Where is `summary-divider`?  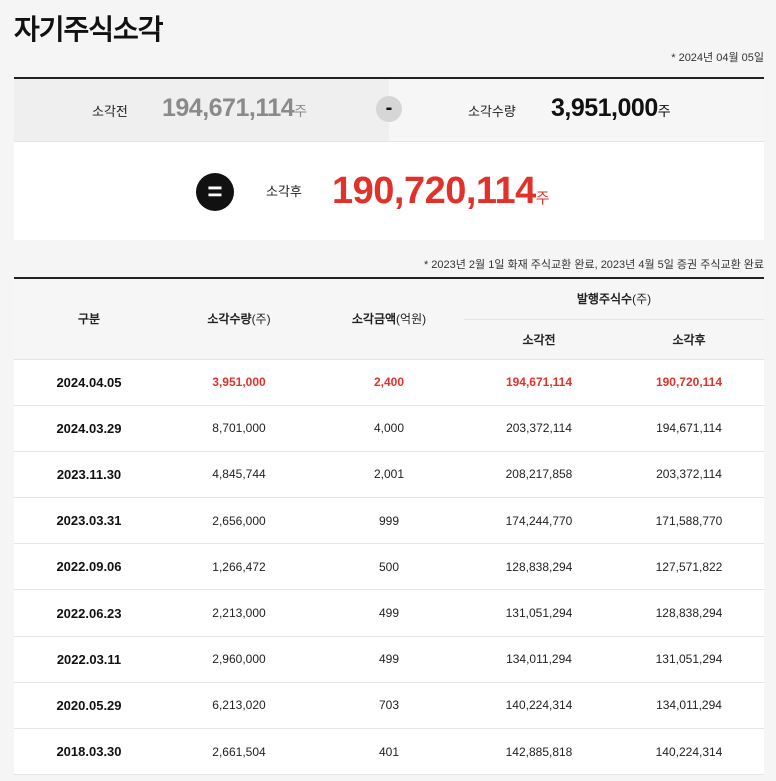
summary-divider is located at coordinates (389, 141).